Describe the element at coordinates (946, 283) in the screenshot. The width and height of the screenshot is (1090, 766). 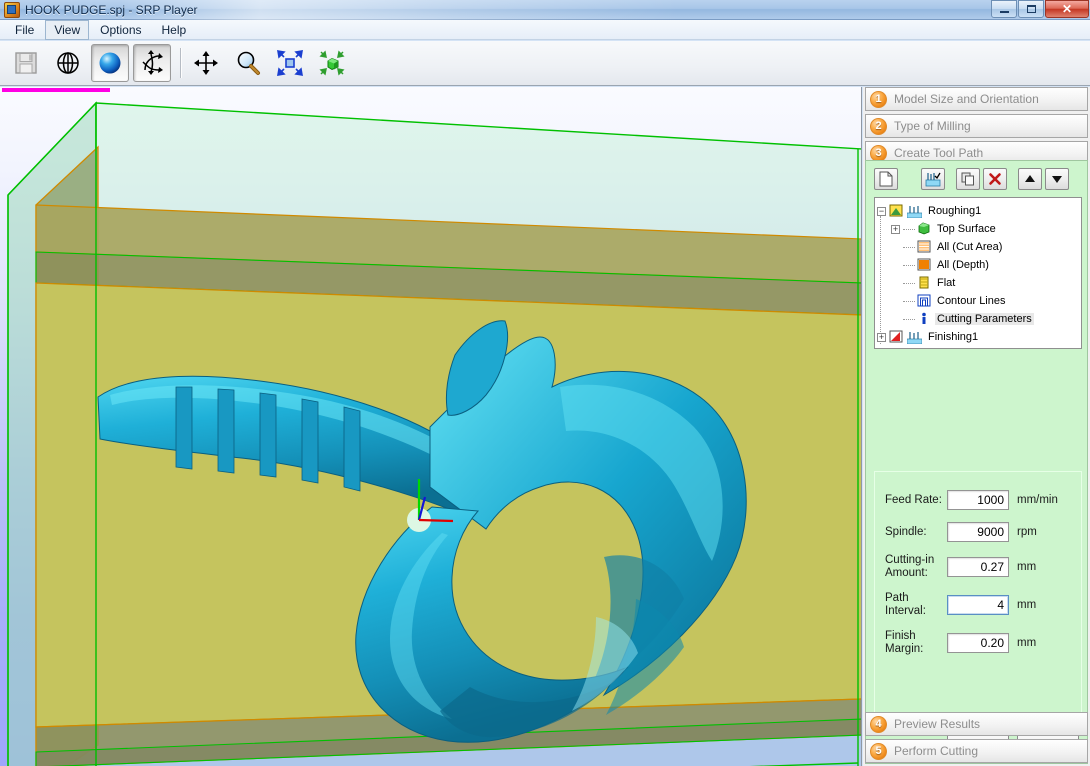
I see `tree-label: Flat` at that location.